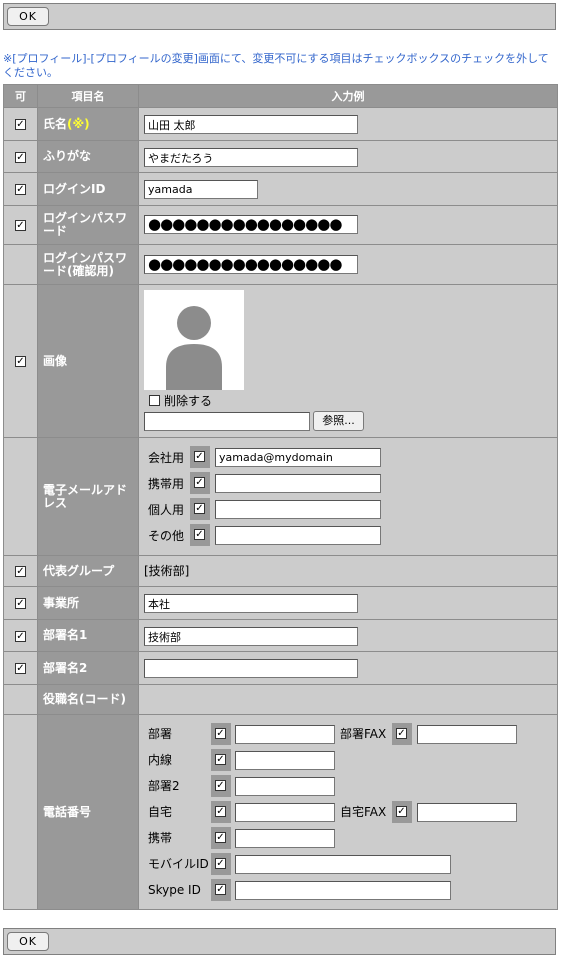 This screenshot has height=962, width=561. Describe the element at coordinates (285, 786) in the screenshot. I see `phone-dept2-input` at that location.